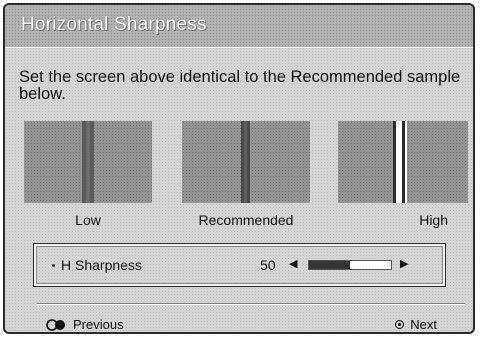 The height and width of the screenshot is (337, 480). What do you see at coordinates (400, 324) in the screenshot?
I see `ok-icon` at bounding box center [400, 324].